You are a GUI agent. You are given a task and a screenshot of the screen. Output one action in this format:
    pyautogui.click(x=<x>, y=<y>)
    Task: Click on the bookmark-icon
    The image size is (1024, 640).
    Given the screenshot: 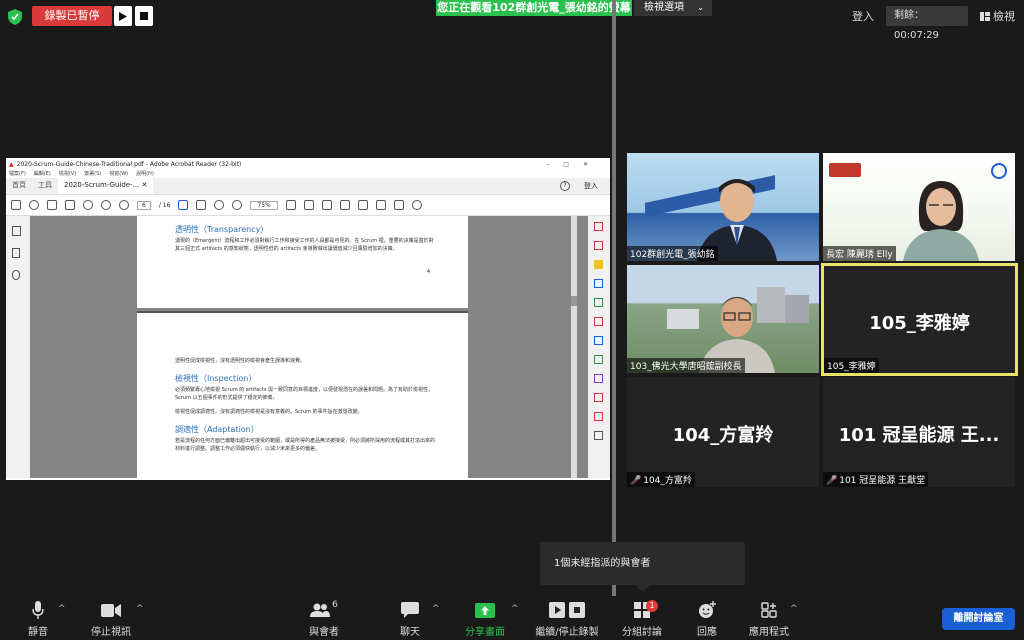 What is the action you would take?
    pyautogui.click(x=16, y=253)
    